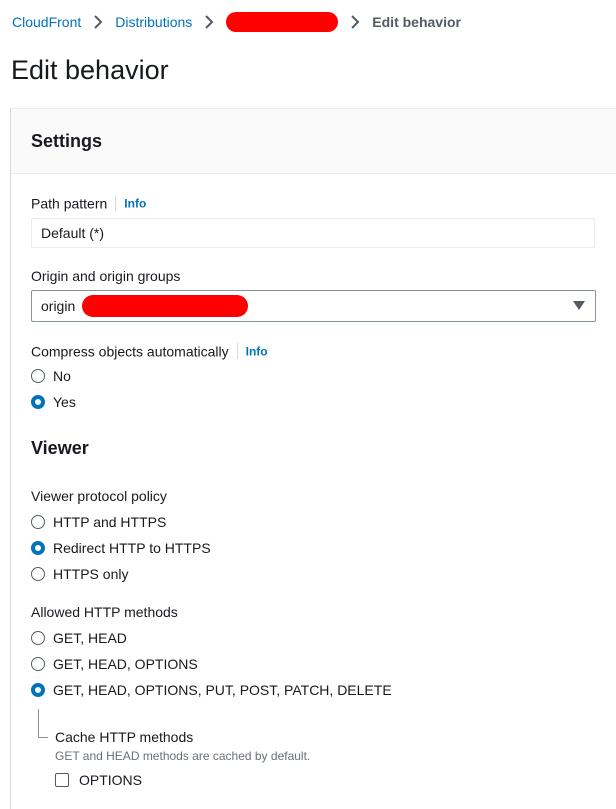 The height and width of the screenshot is (809, 616). Describe the element at coordinates (111, 780) in the screenshot. I see `options-checkbox-label: OPTIONS` at that location.